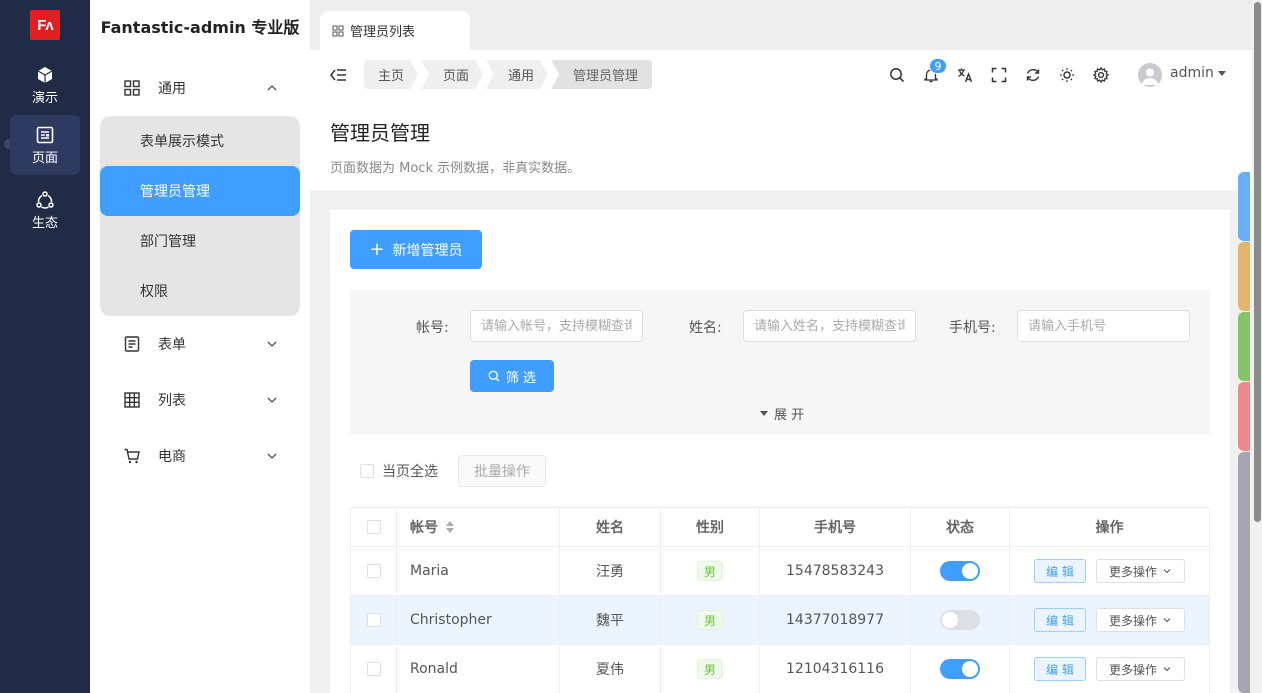  I want to click on header-name: 姓名, so click(610, 527).